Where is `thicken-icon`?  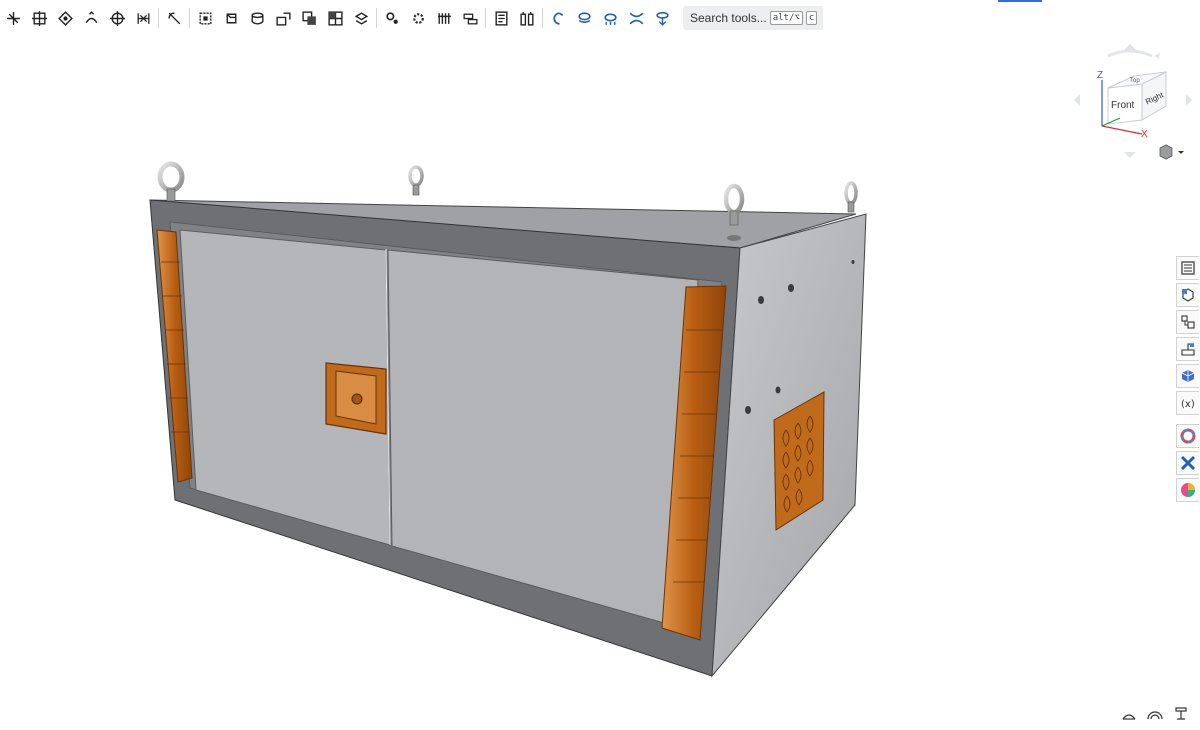 thicken-icon is located at coordinates (143, 18).